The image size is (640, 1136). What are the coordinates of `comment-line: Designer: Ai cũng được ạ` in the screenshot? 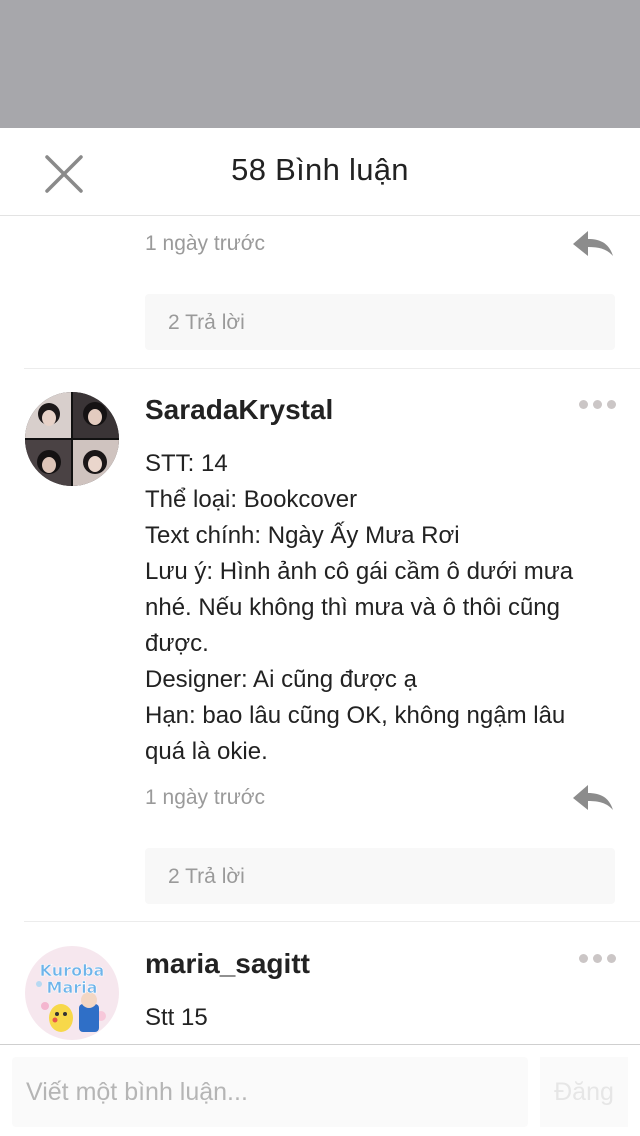 It's located at (281, 679).